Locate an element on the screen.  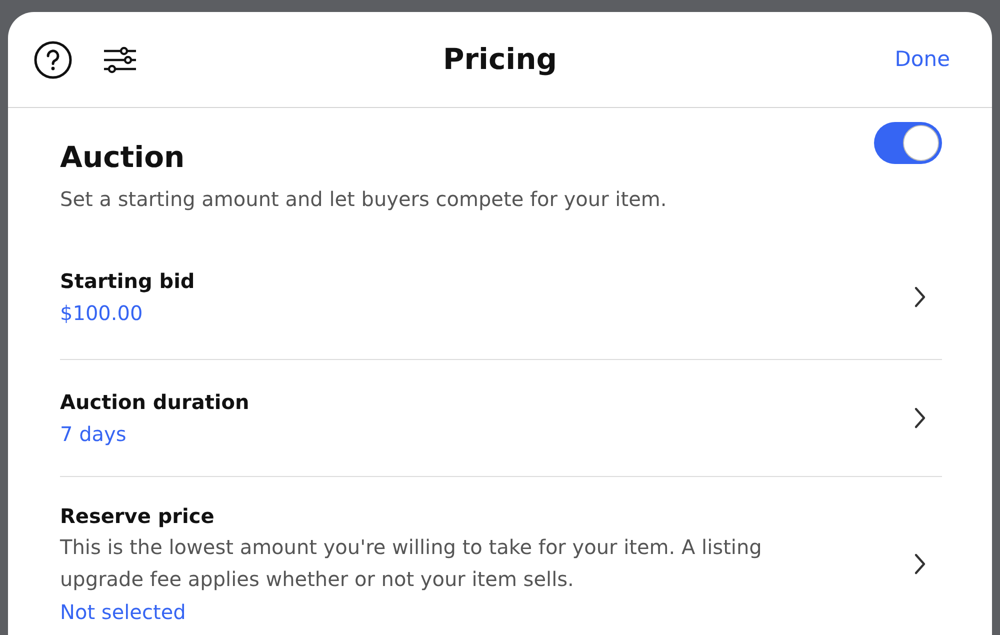
row-value: Not selected is located at coordinates (123, 612).